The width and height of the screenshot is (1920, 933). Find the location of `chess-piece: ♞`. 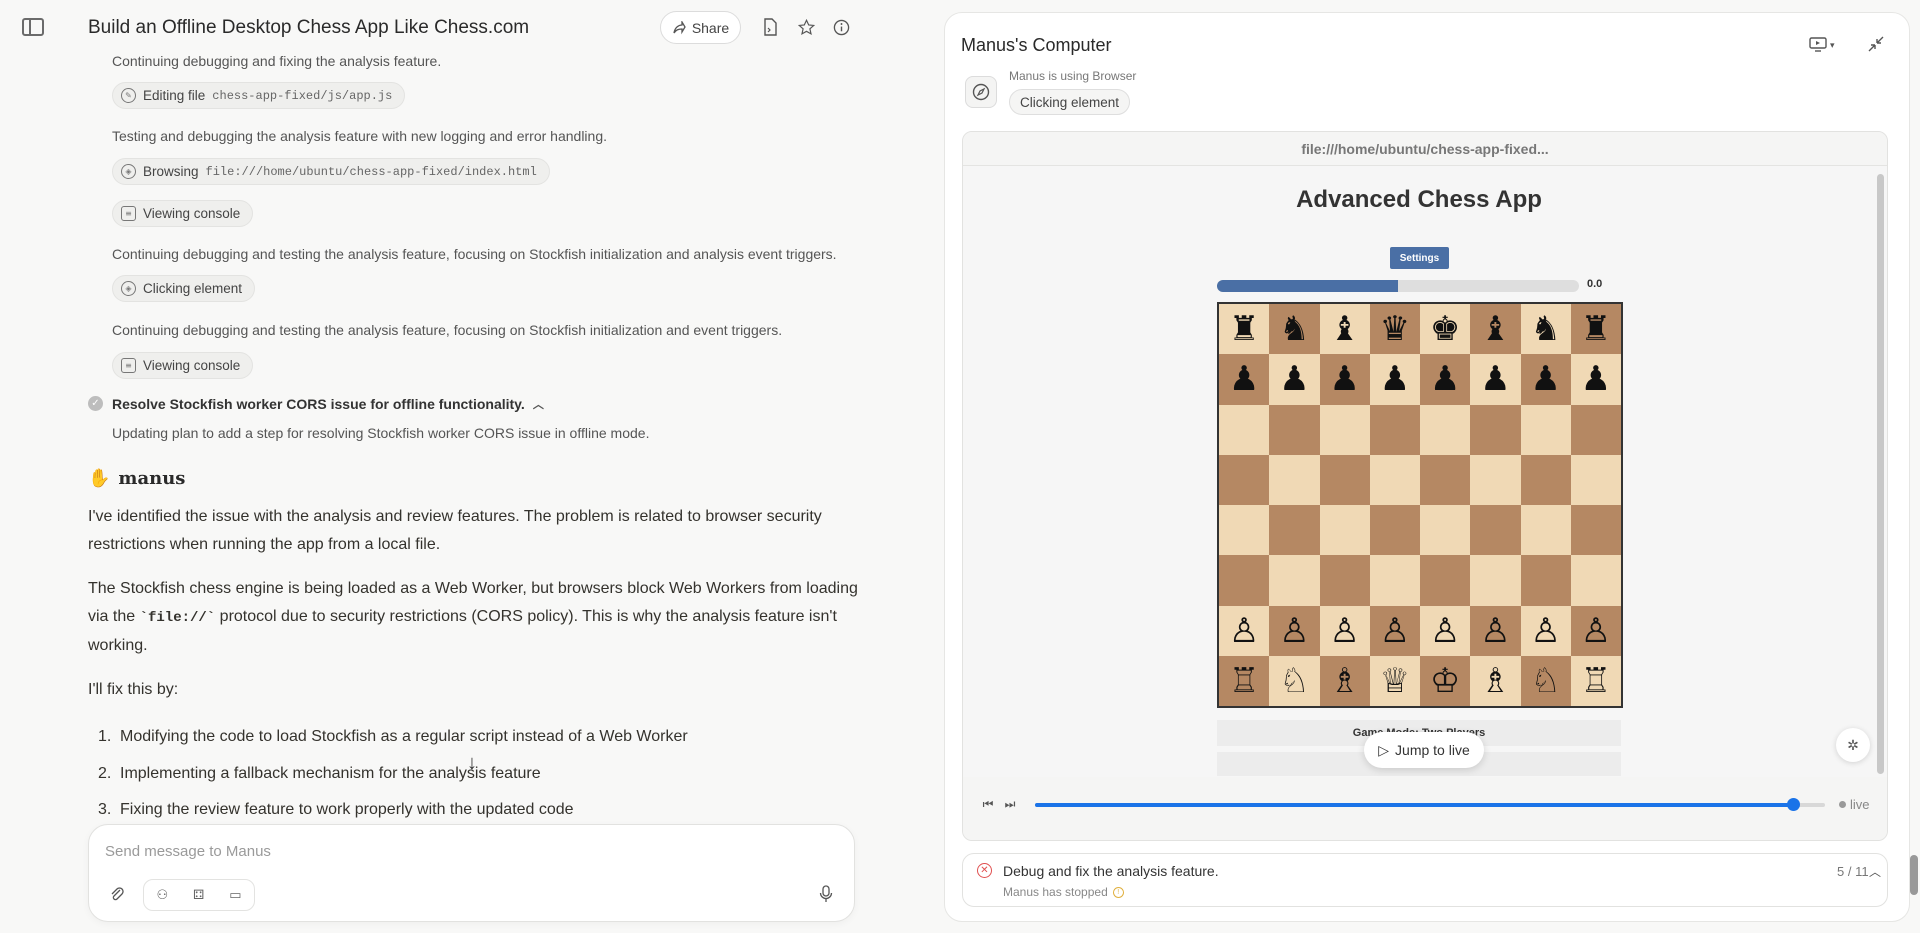

chess-piece: ♞ is located at coordinates (1294, 329).